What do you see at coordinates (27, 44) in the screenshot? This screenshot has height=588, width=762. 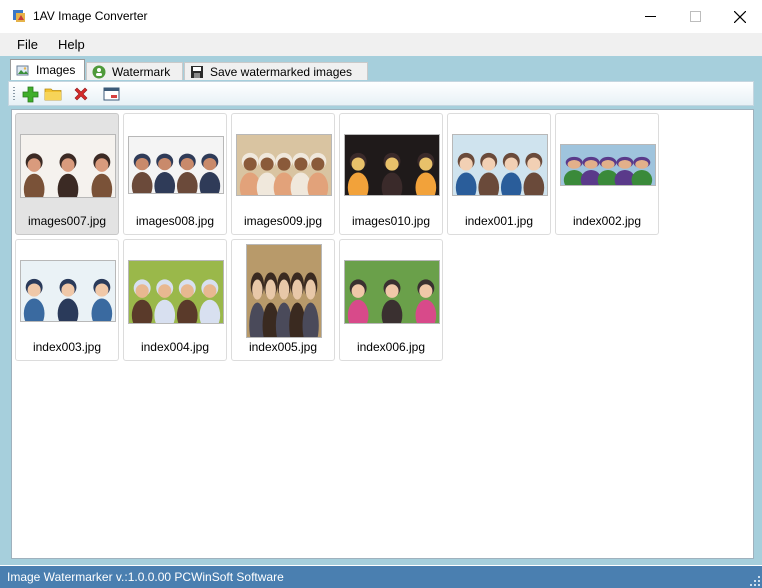 I see `menu-file: File` at bounding box center [27, 44].